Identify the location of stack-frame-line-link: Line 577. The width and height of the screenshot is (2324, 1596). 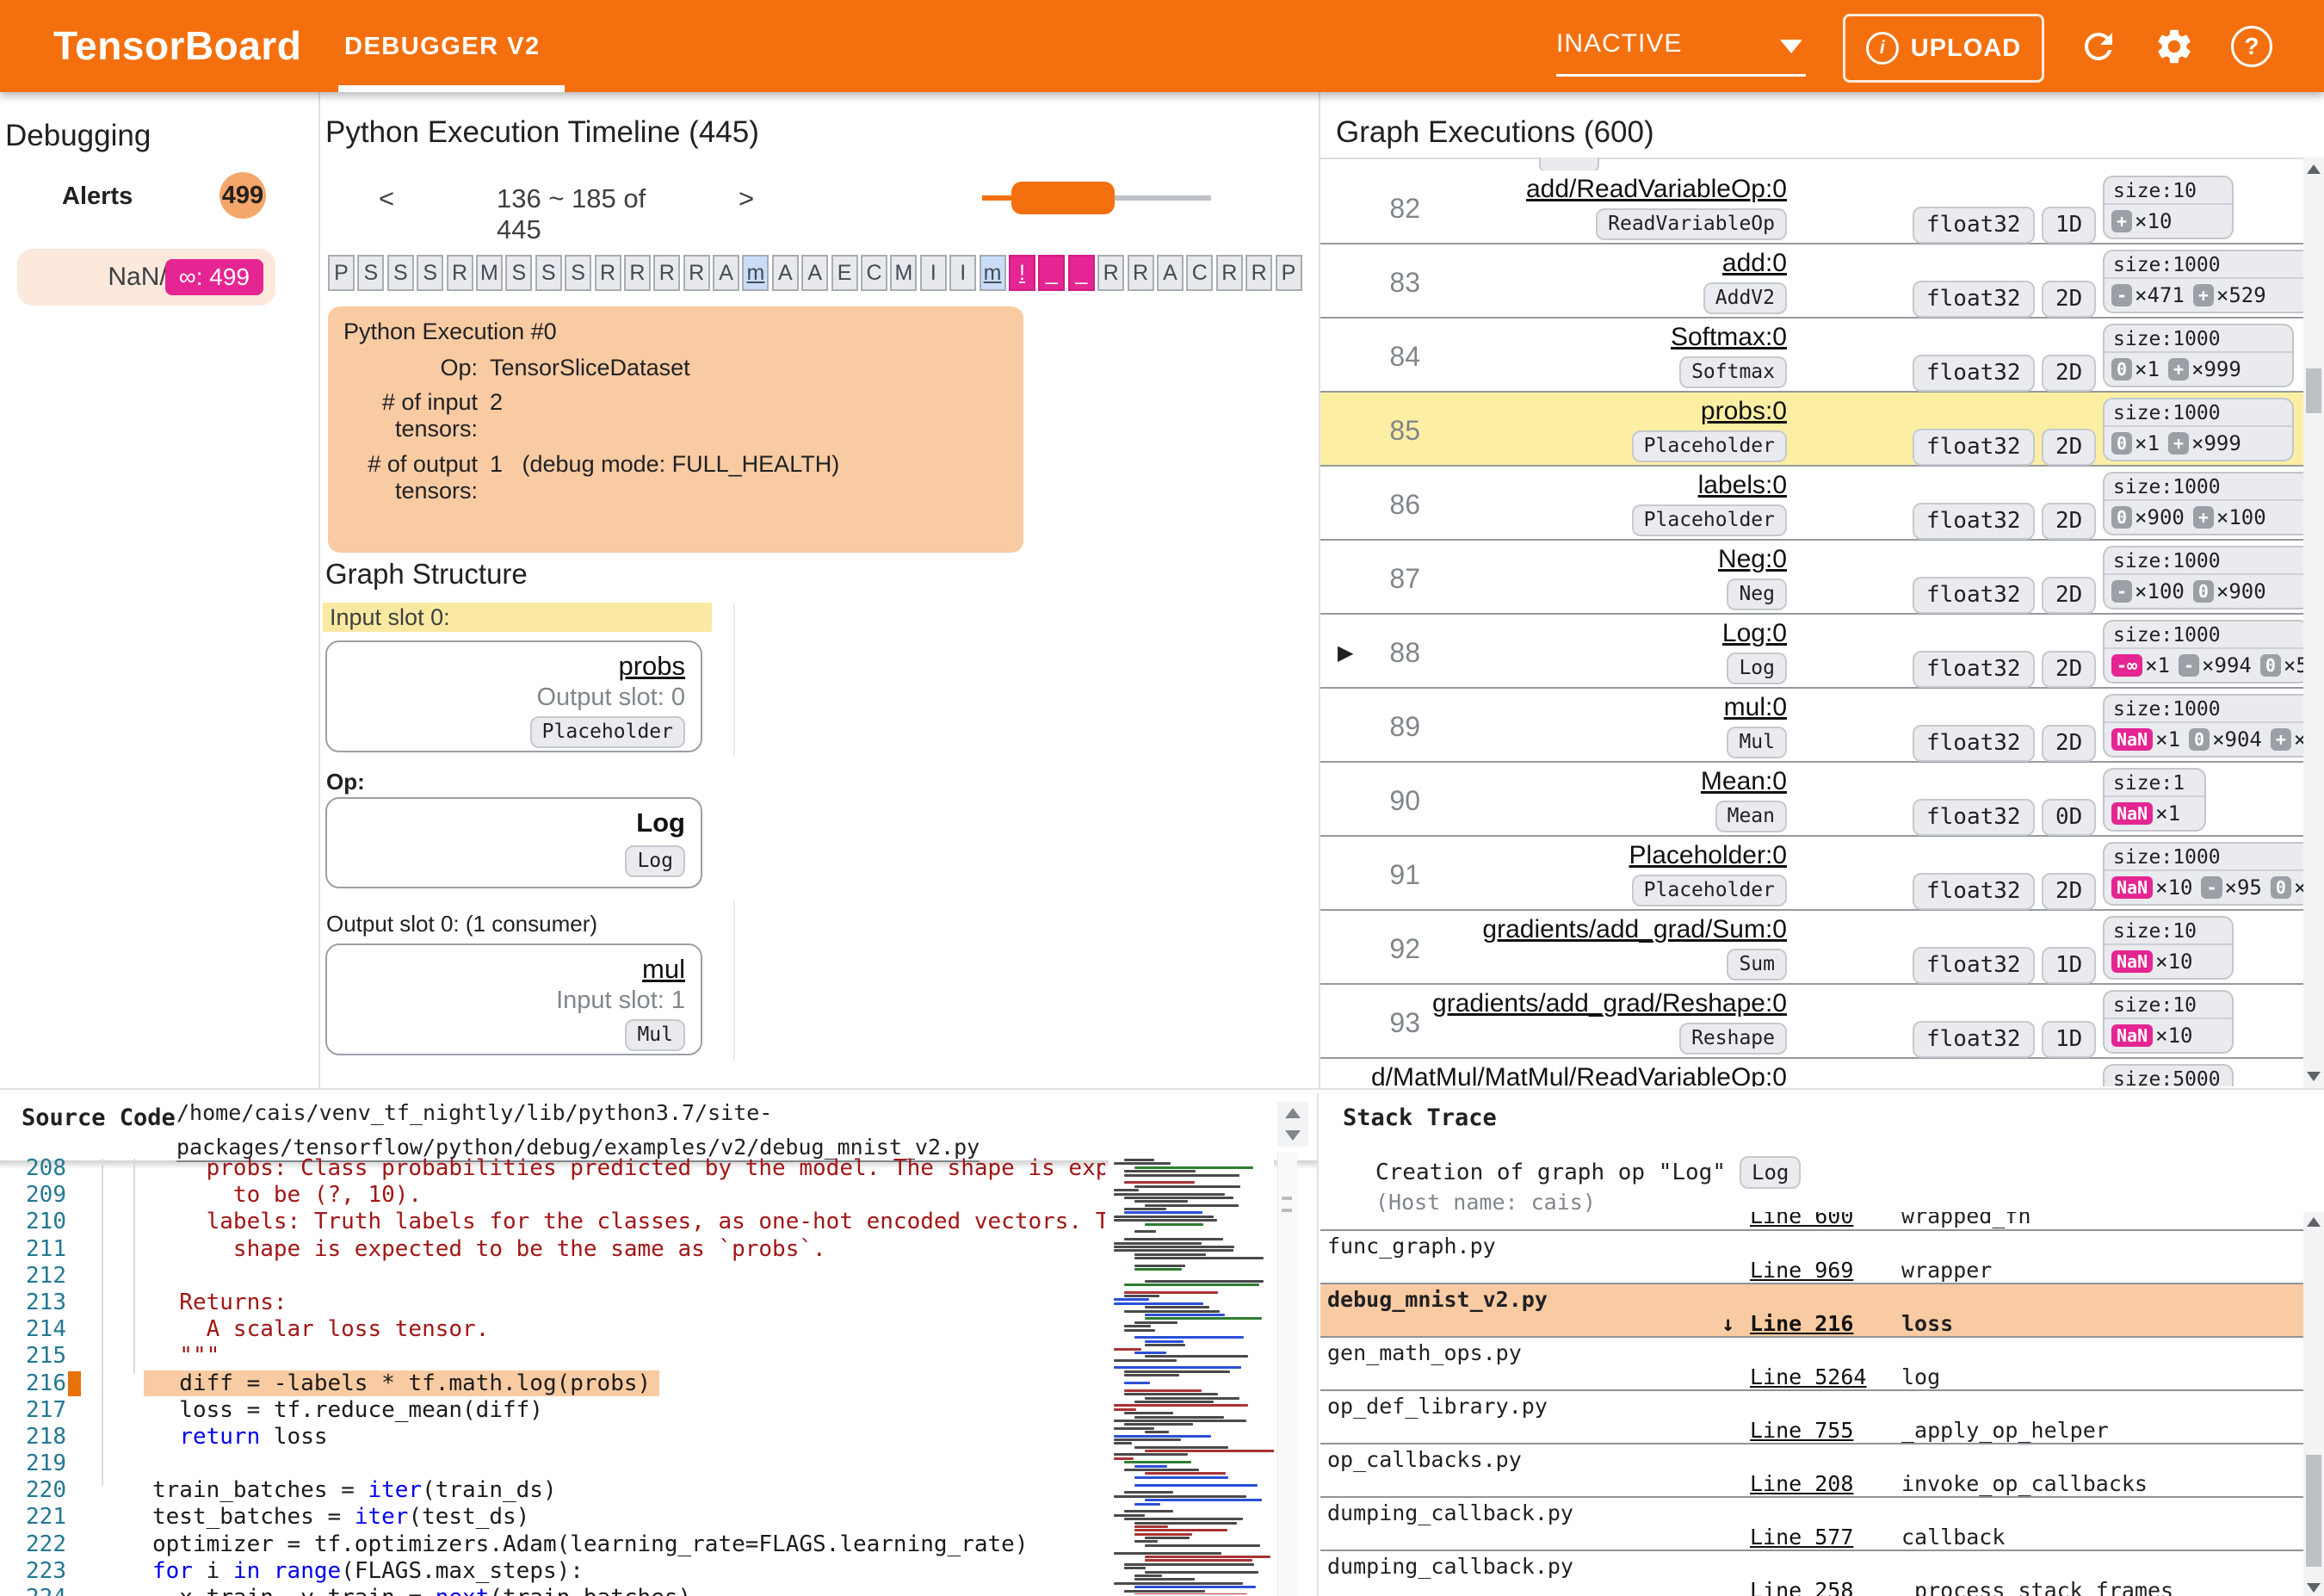
(1801, 1537).